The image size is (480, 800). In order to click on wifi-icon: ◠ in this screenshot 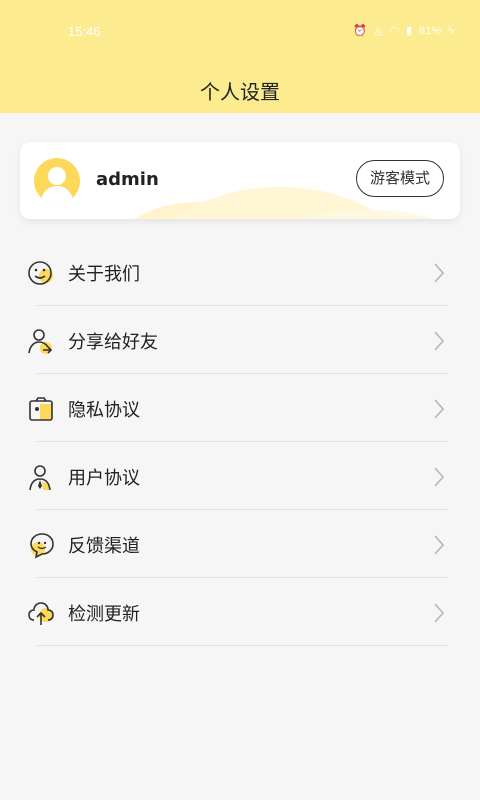, I will do `click(394, 31)`.